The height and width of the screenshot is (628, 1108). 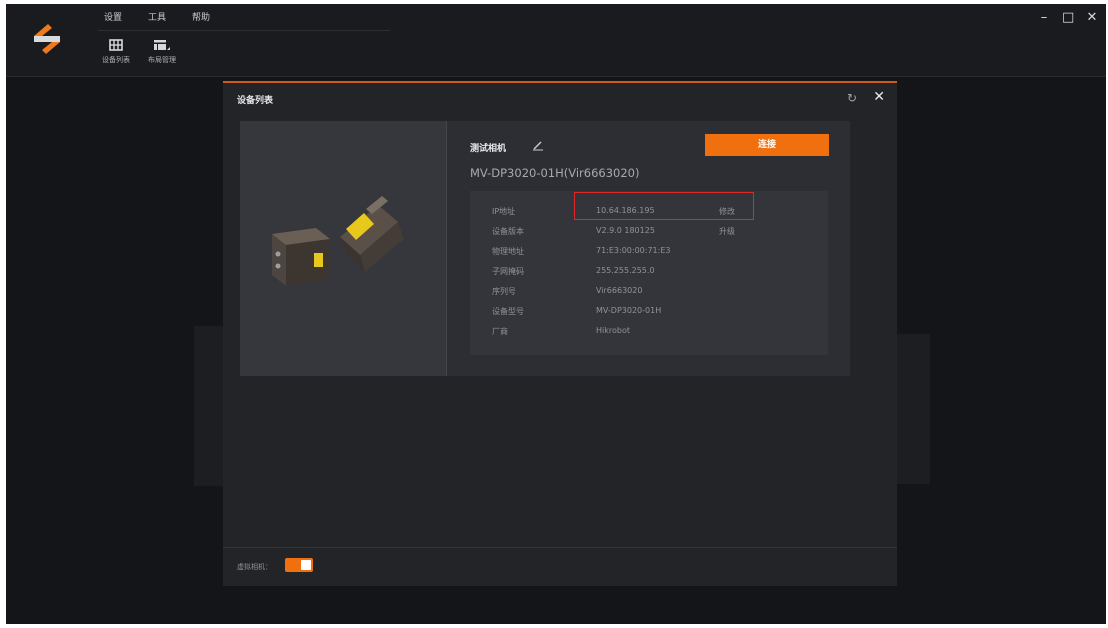 I want to click on info-label: 厂商, so click(x=500, y=331).